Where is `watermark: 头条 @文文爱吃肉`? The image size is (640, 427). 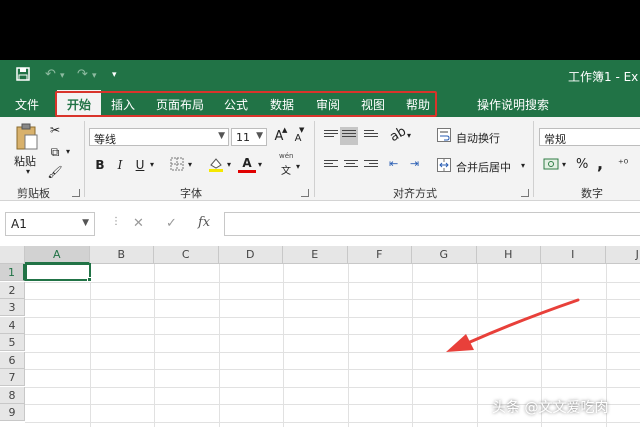 watermark: 头条 @文文爱吃肉 is located at coordinates (550, 408).